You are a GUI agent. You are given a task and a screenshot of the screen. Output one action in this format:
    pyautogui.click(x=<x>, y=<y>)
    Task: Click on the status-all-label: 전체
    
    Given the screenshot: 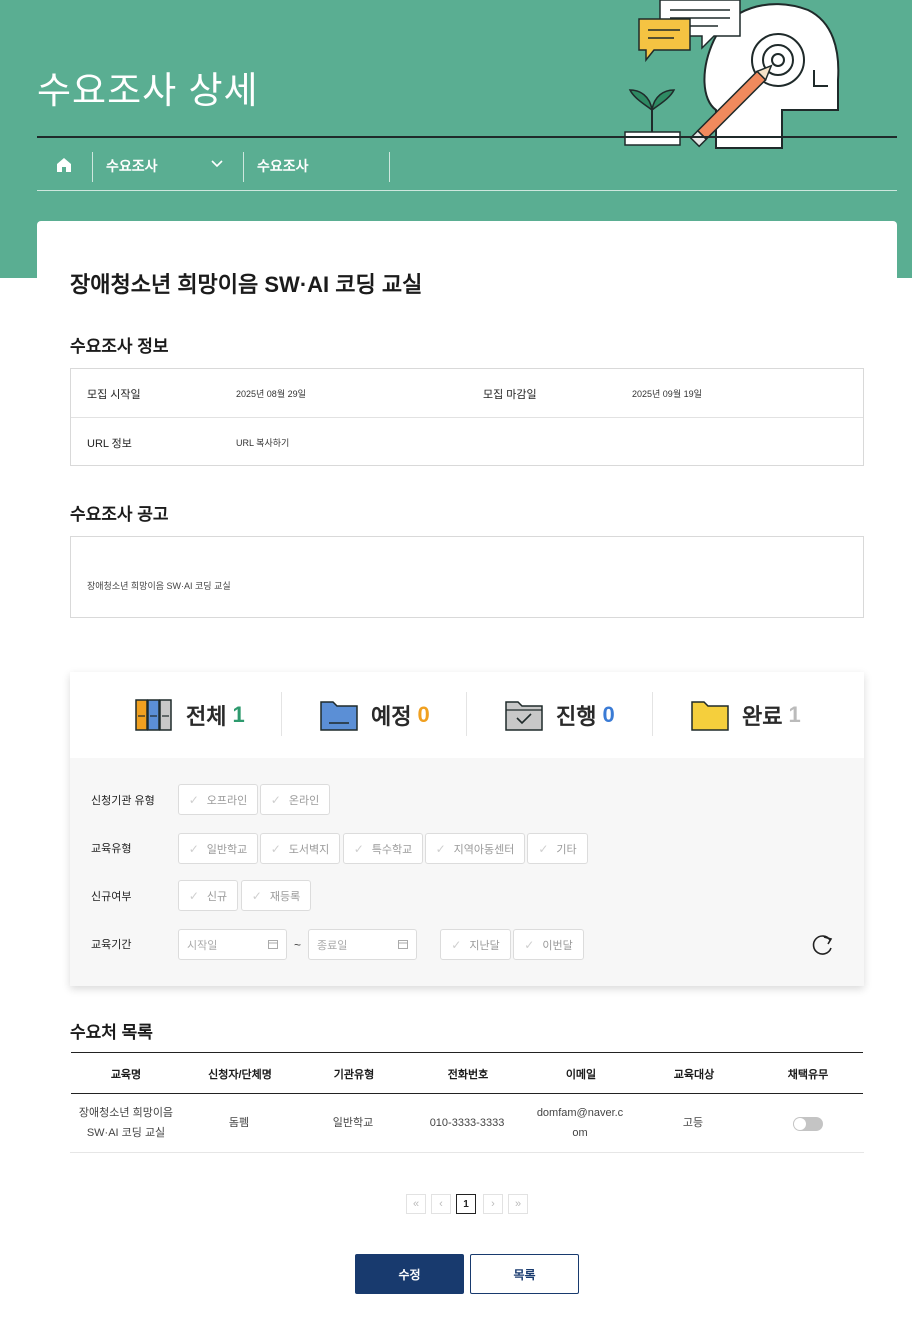 What is the action you would take?
    pyautogui.click(x=206, y=716)
    